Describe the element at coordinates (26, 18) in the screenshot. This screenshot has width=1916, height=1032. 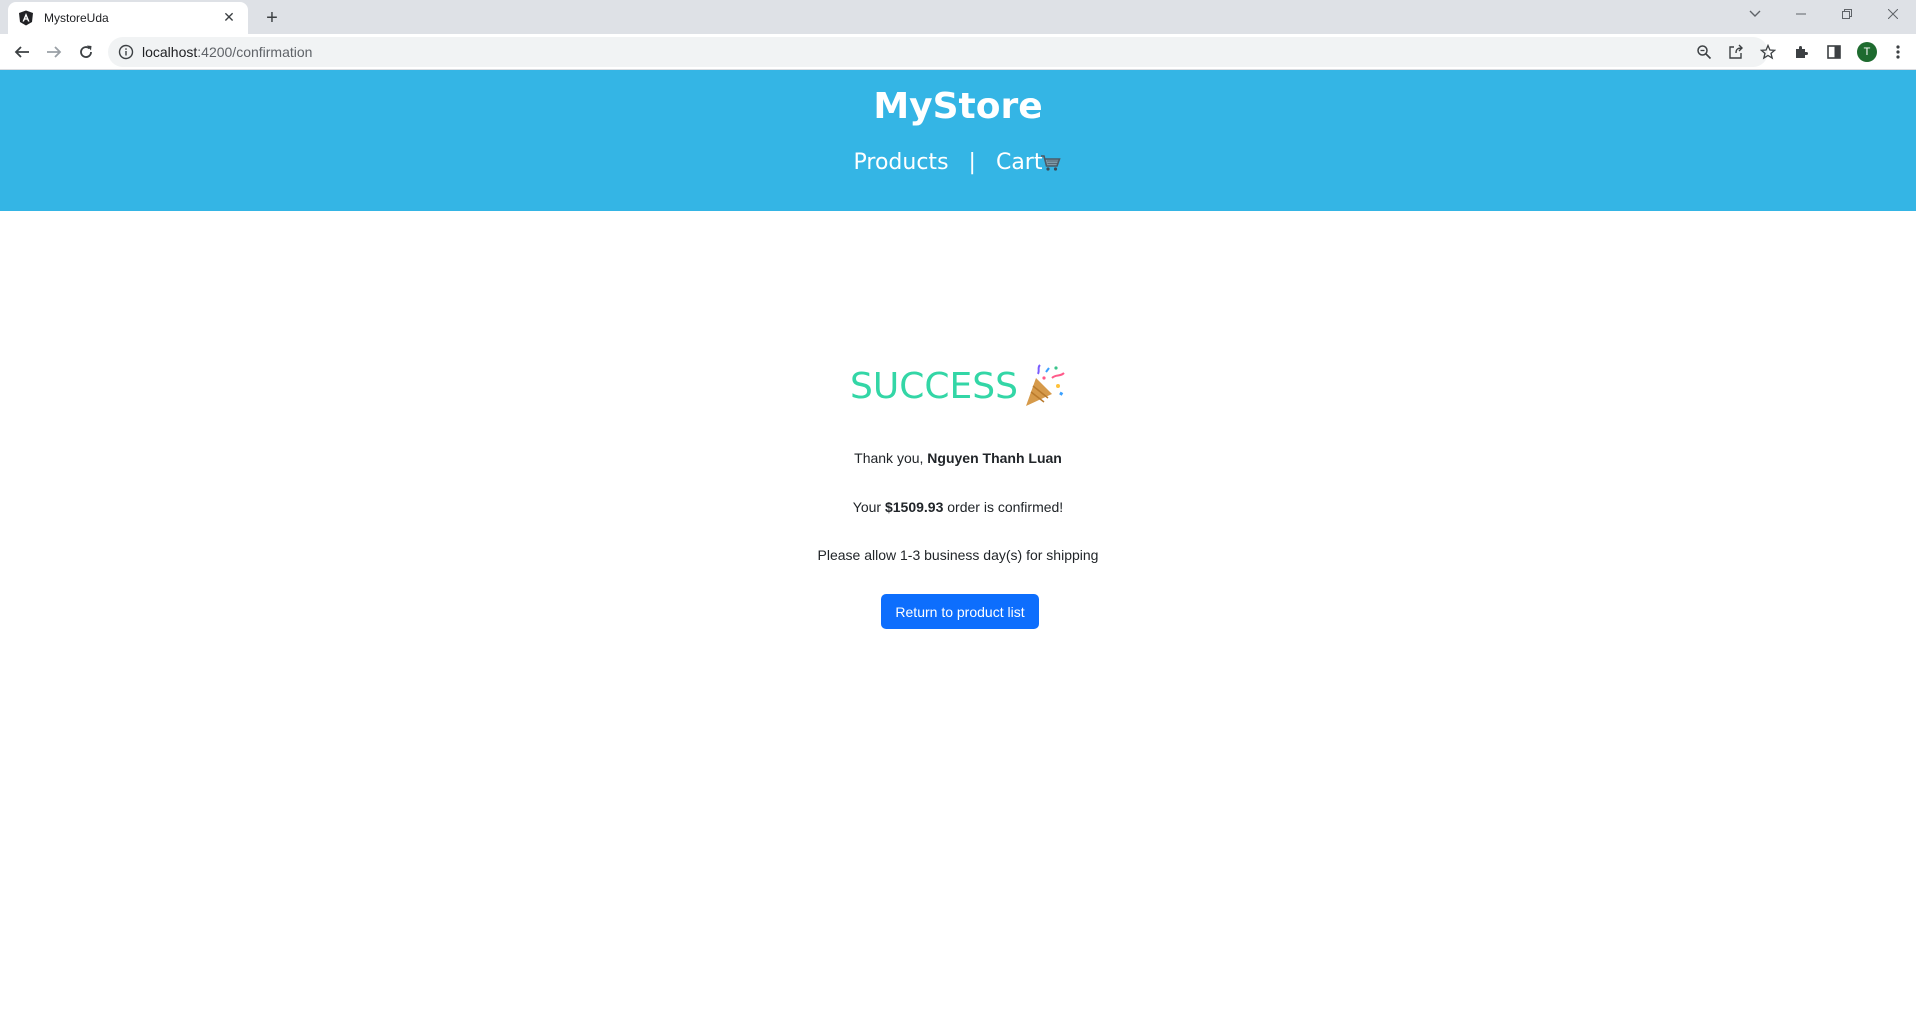
I see `angular-favicon-icon` at that location.